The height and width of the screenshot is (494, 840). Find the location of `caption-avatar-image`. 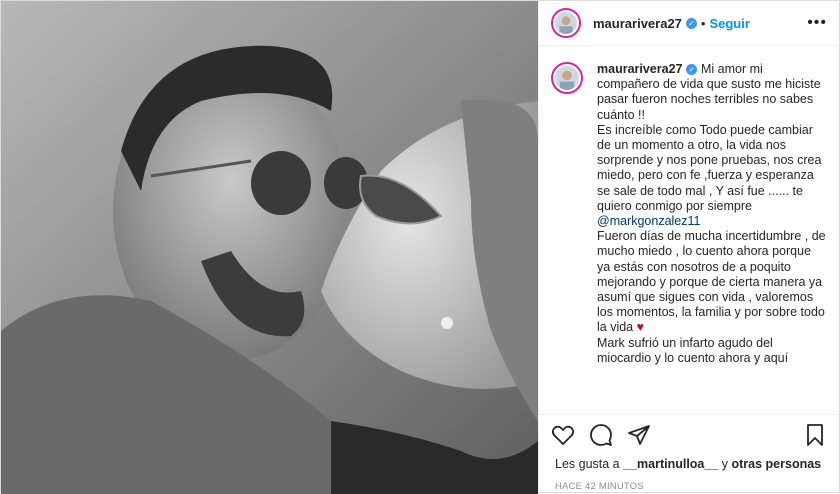

caption-avatar-image is located at coordinates (567, 78).